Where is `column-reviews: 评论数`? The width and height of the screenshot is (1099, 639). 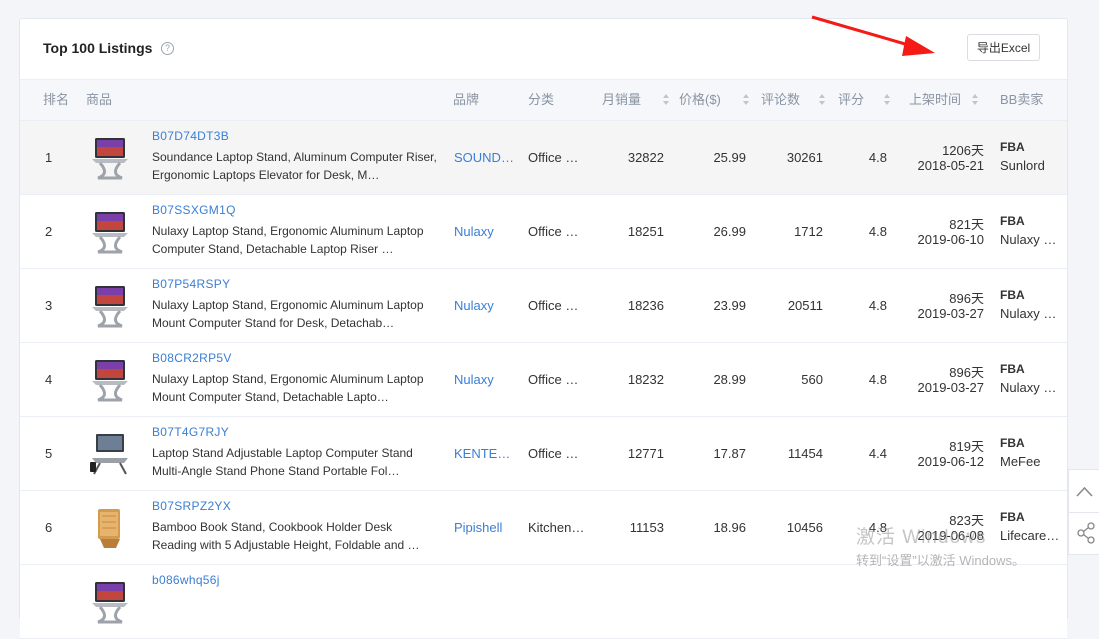 column-reviews: 评论数 is located at coordinates (780, 100).